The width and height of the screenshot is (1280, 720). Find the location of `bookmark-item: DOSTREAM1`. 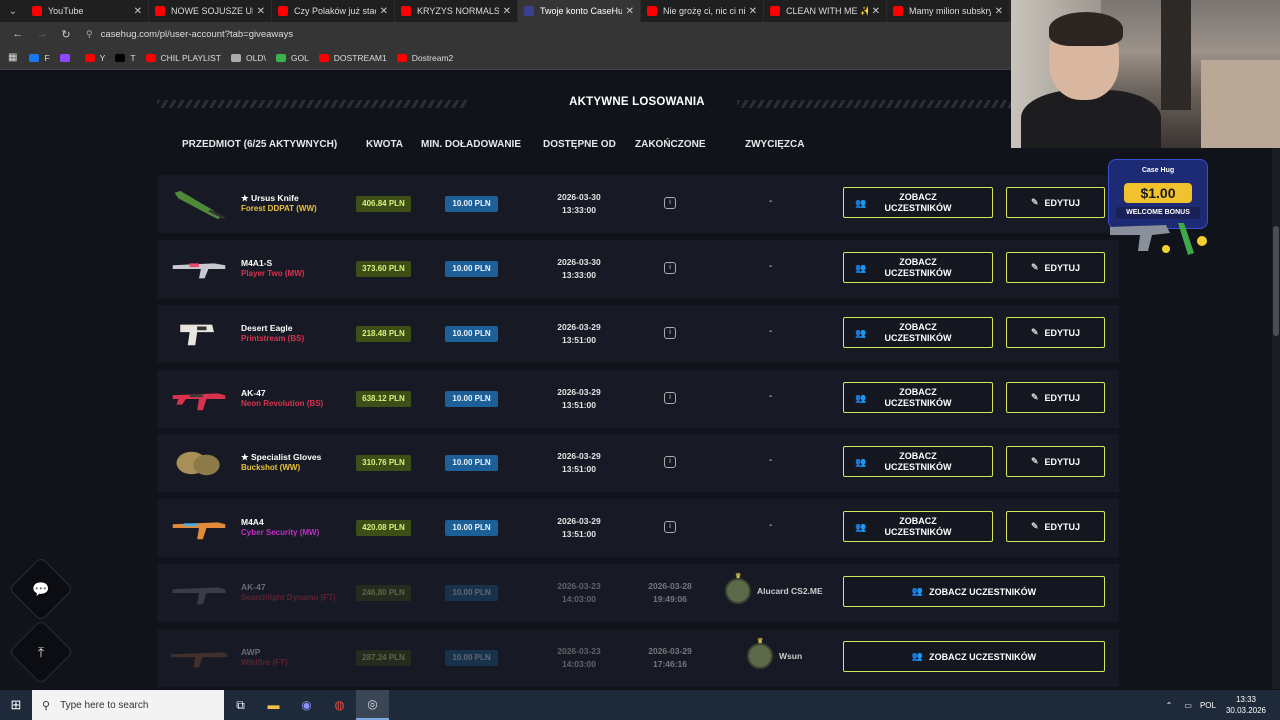

bookmark-item: DOSTREAM1 is located at coordinates (352, 58).